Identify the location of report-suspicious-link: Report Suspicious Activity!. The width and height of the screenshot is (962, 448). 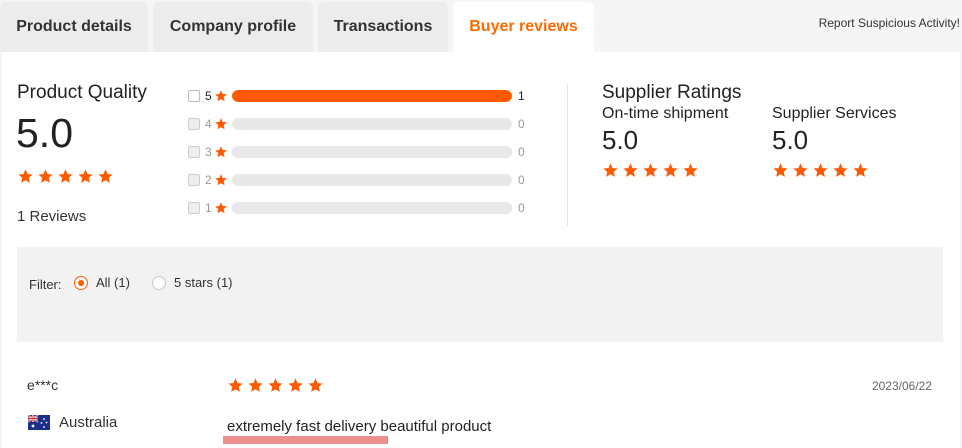
(889, 23).